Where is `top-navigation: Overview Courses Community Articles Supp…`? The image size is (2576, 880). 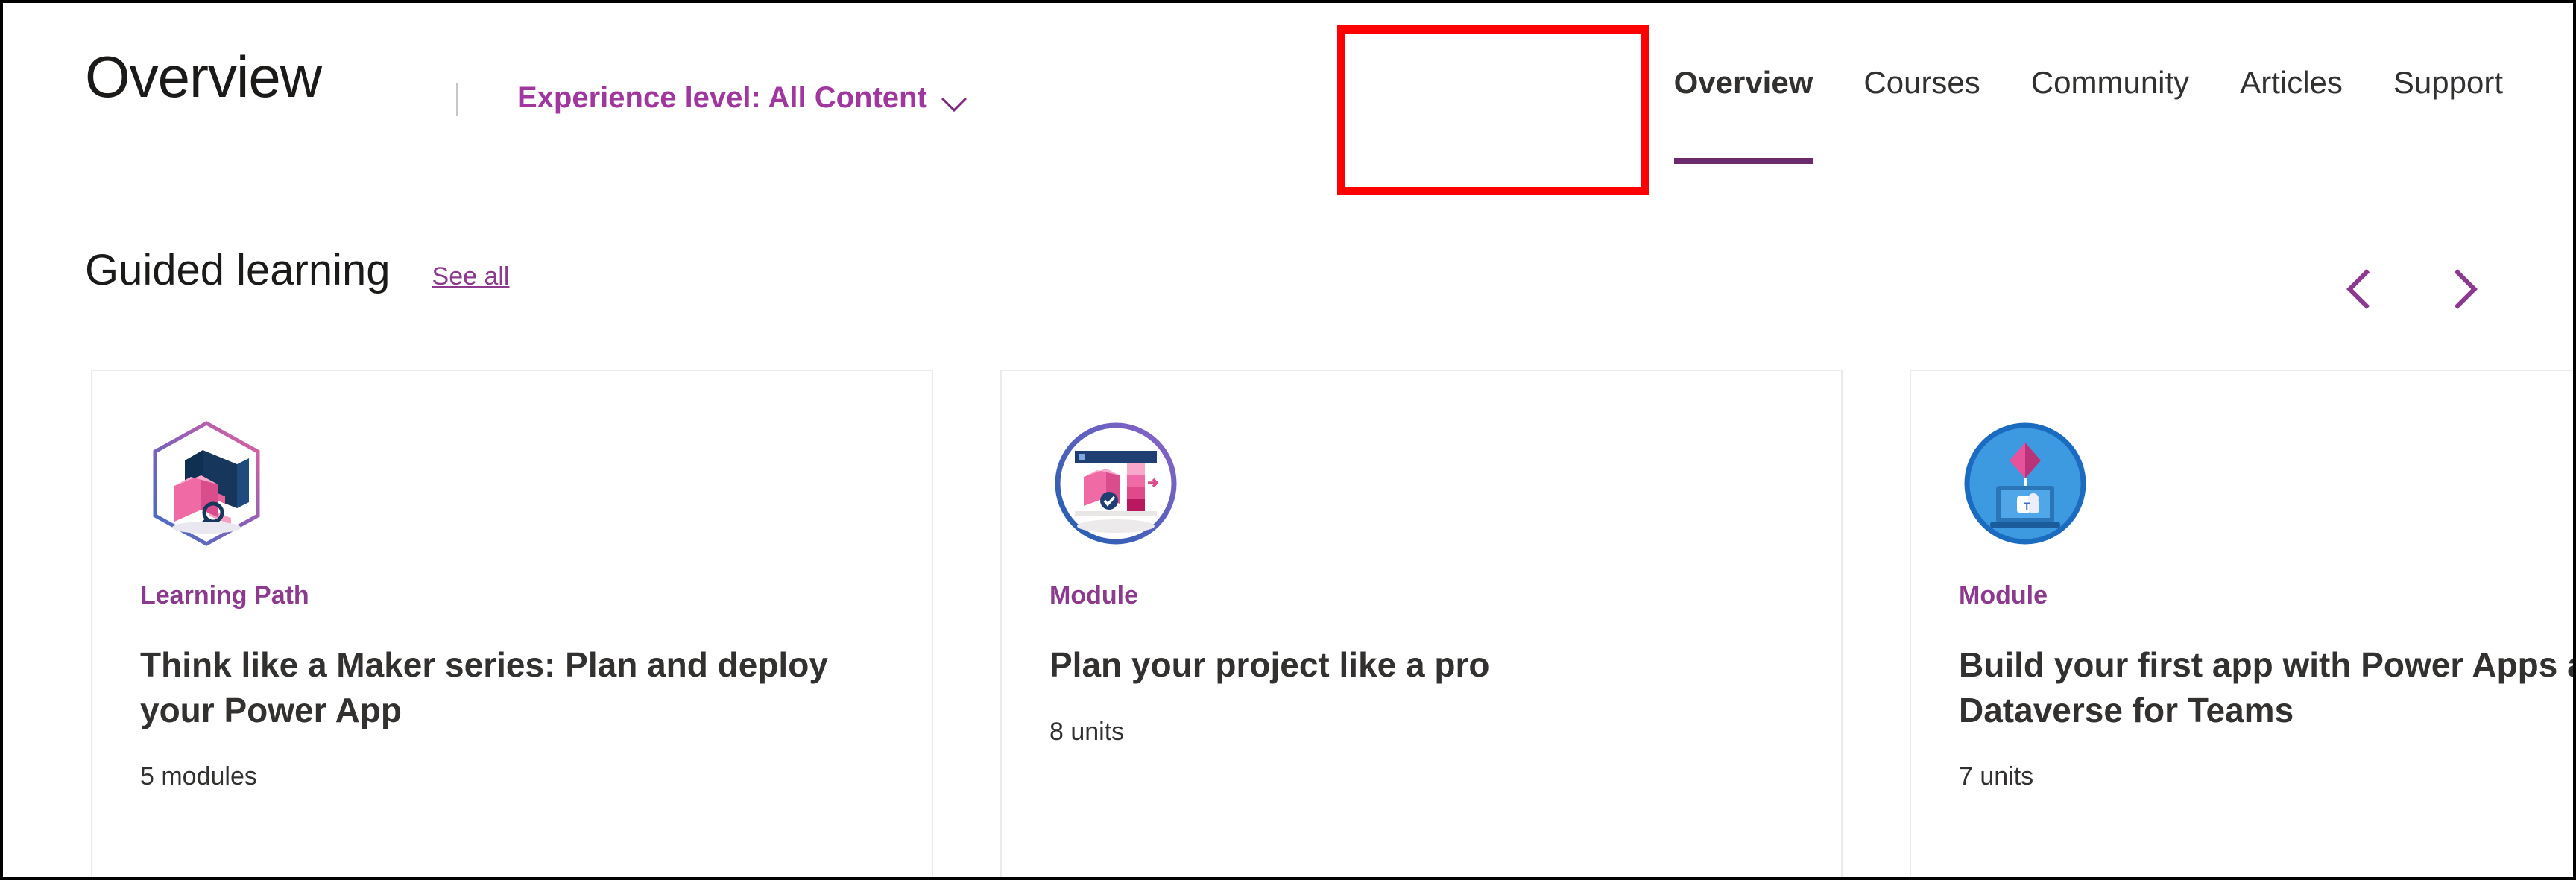 top-navigation: Overview Courses Community Articles Supp… is located at coordinates (2088, 111).